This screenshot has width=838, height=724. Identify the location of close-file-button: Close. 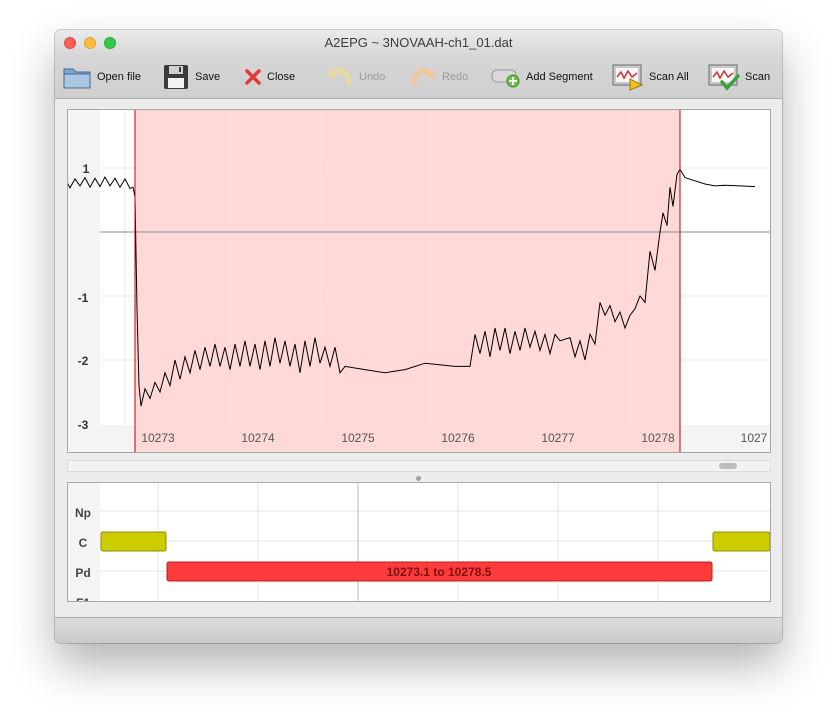
(269, 77).